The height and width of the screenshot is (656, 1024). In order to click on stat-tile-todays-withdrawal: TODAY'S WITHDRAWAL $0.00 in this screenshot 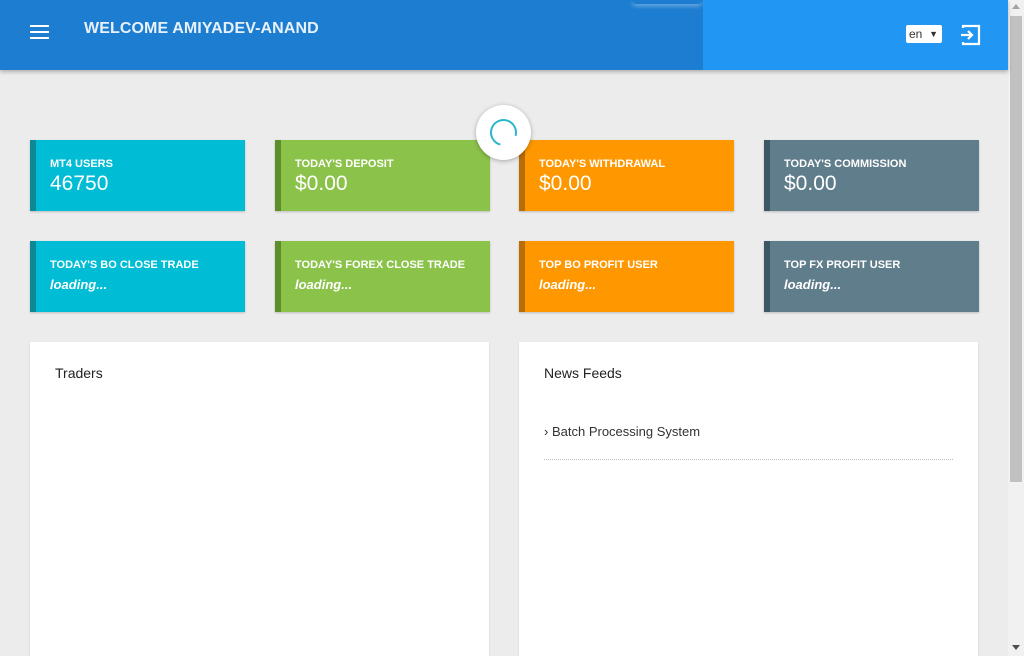, I will do `click(626, 175)`.